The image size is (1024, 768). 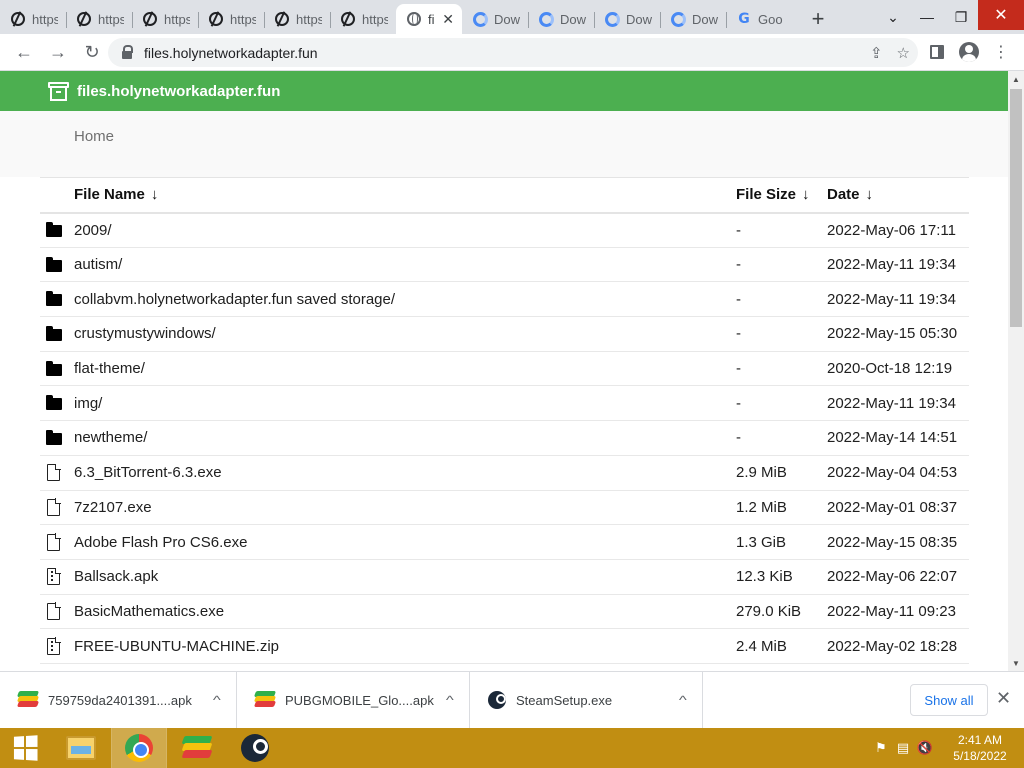 I want to click on file-date: 2022-May-01 08:37, so click(x=898, y=508).